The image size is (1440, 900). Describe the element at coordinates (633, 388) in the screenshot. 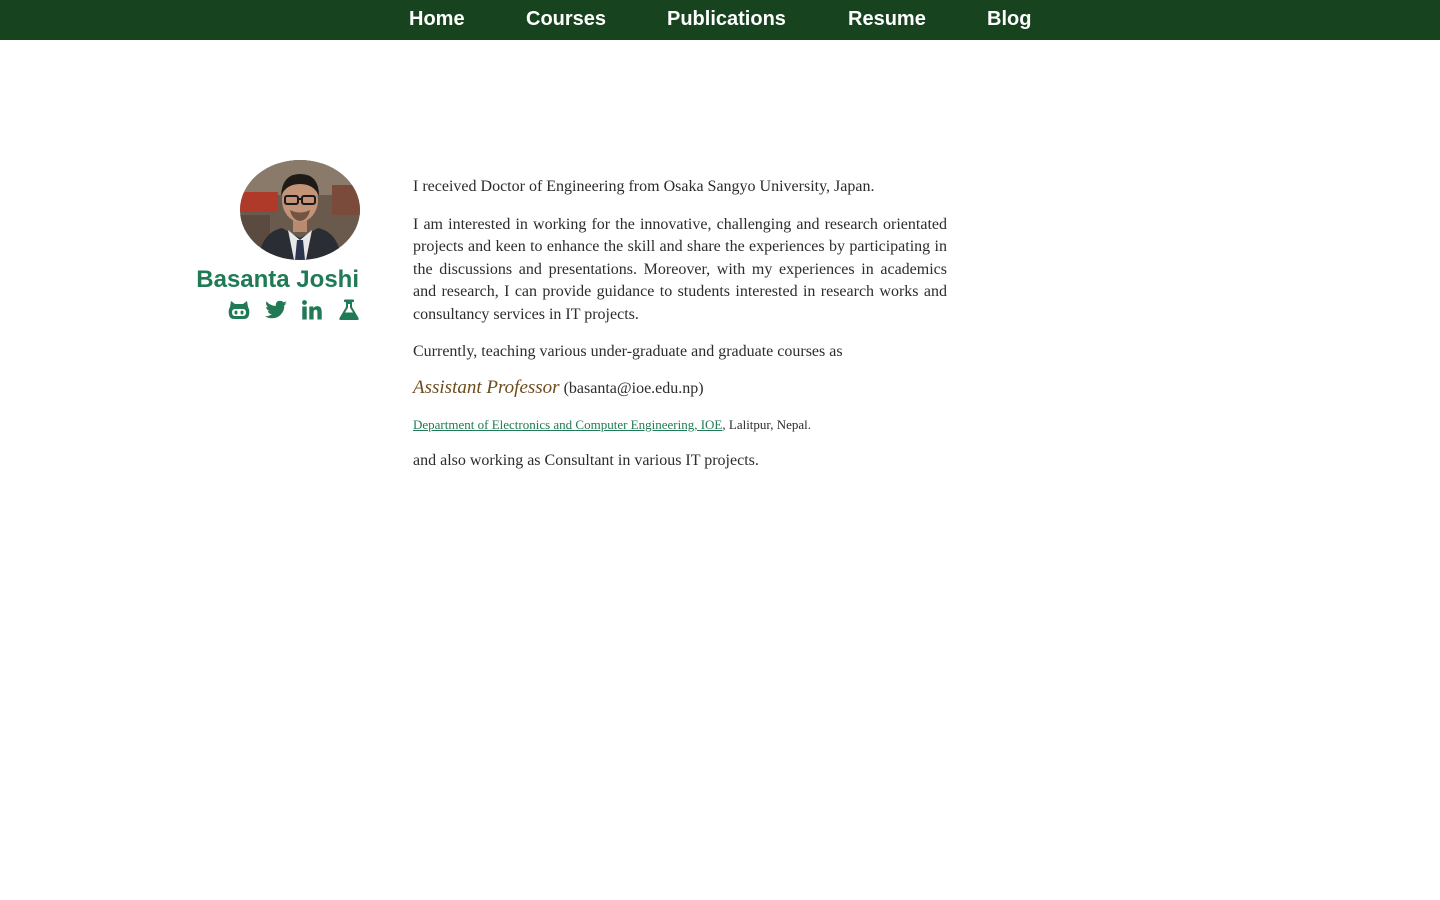

I see `email-text: (basanta@ioe.edu.np)` at that location.